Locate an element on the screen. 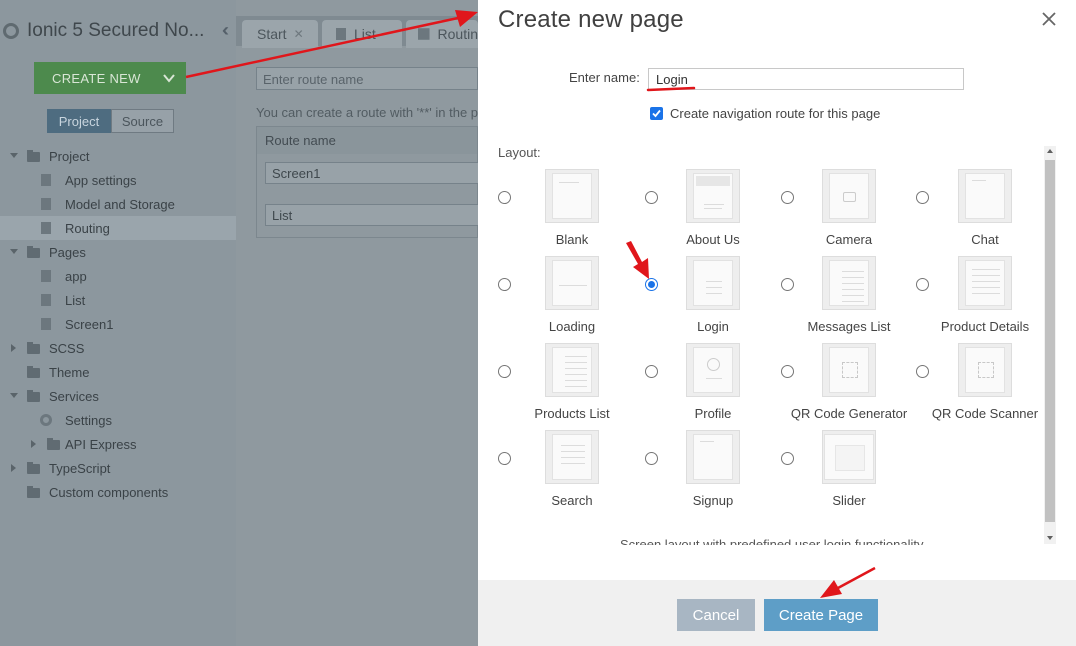  layout-label-chat: Chat is located at coordinates (985, 239).